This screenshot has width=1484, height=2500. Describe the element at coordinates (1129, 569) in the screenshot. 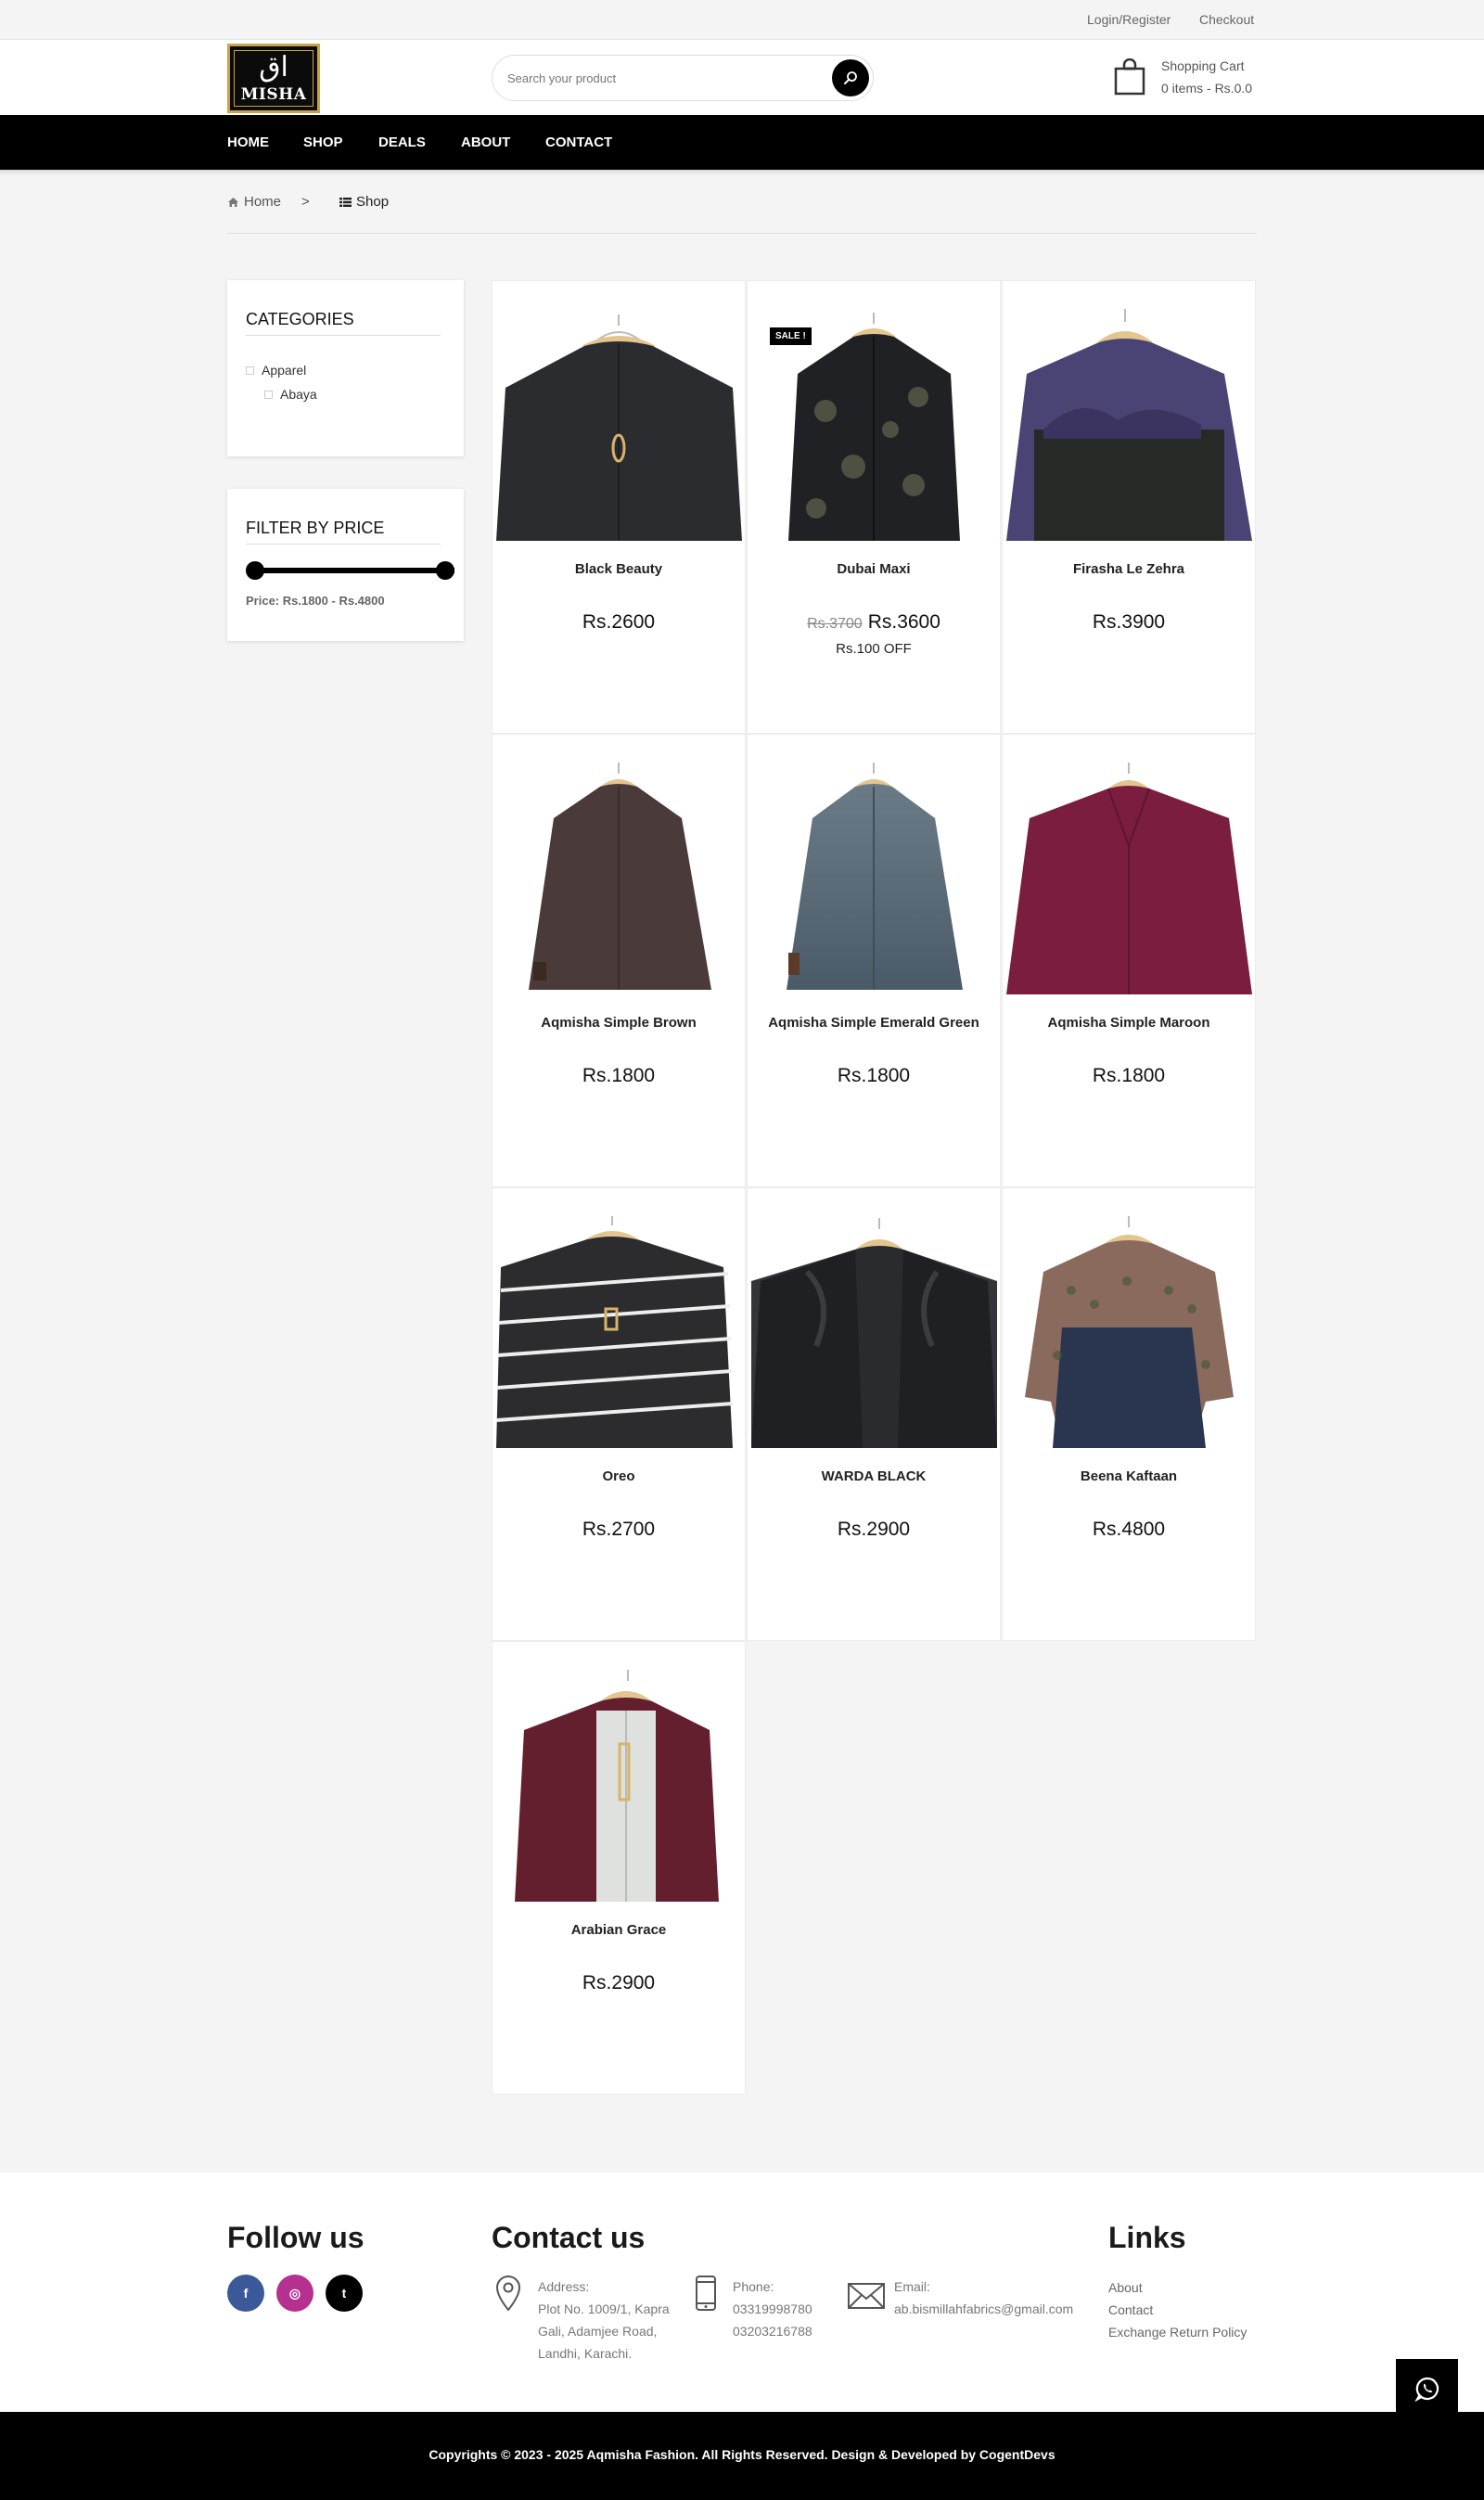

I see `product-name: Firasha Le Zehra` at that location.